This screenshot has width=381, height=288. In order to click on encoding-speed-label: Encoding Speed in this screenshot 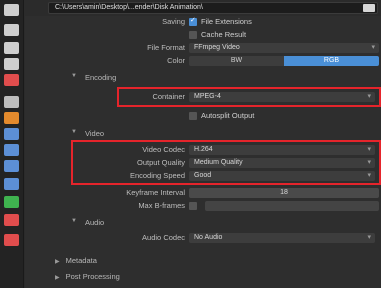, I will do `click(157, 175)`.